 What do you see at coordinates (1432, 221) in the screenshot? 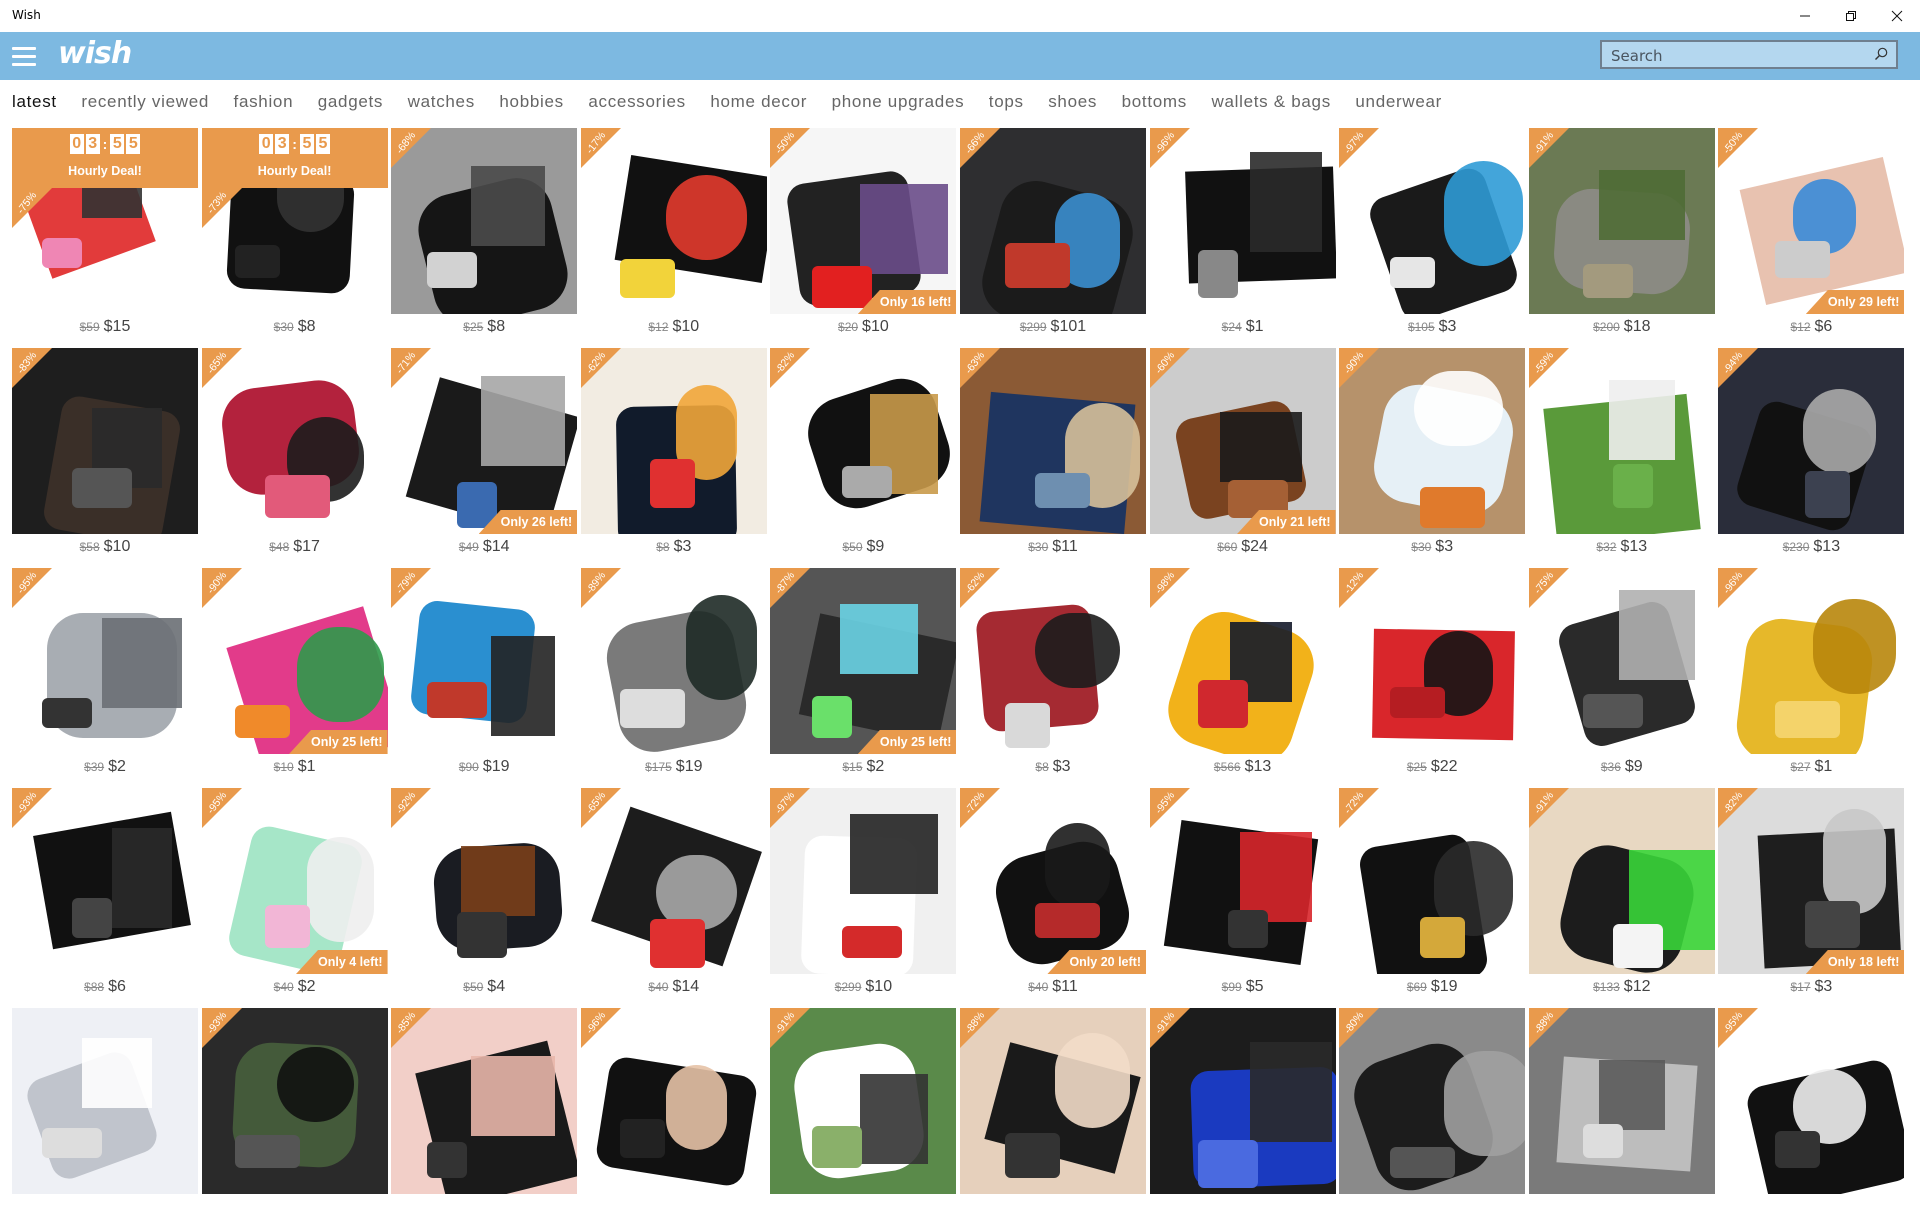
I see `product-image: -97%` at bounding box center [1432, 221].